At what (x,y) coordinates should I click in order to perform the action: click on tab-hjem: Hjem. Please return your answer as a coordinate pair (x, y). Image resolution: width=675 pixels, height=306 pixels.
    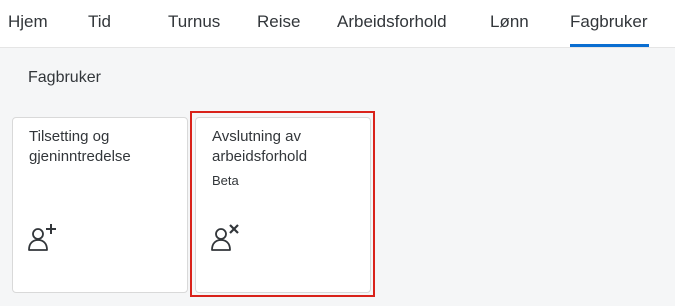
    Looking at the image, I should click on (28, 22).